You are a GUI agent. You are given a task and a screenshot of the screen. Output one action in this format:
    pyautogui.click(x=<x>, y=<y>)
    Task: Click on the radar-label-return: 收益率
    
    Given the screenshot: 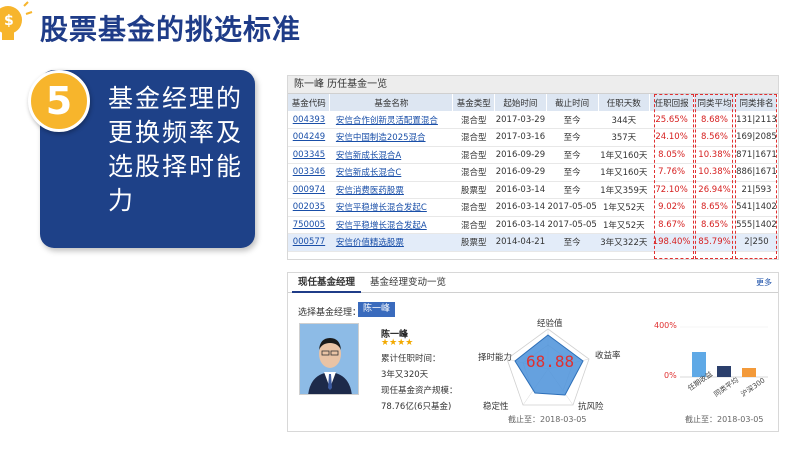 What is the action you would take?
    pyautogui.click(x=608, y=356)
    